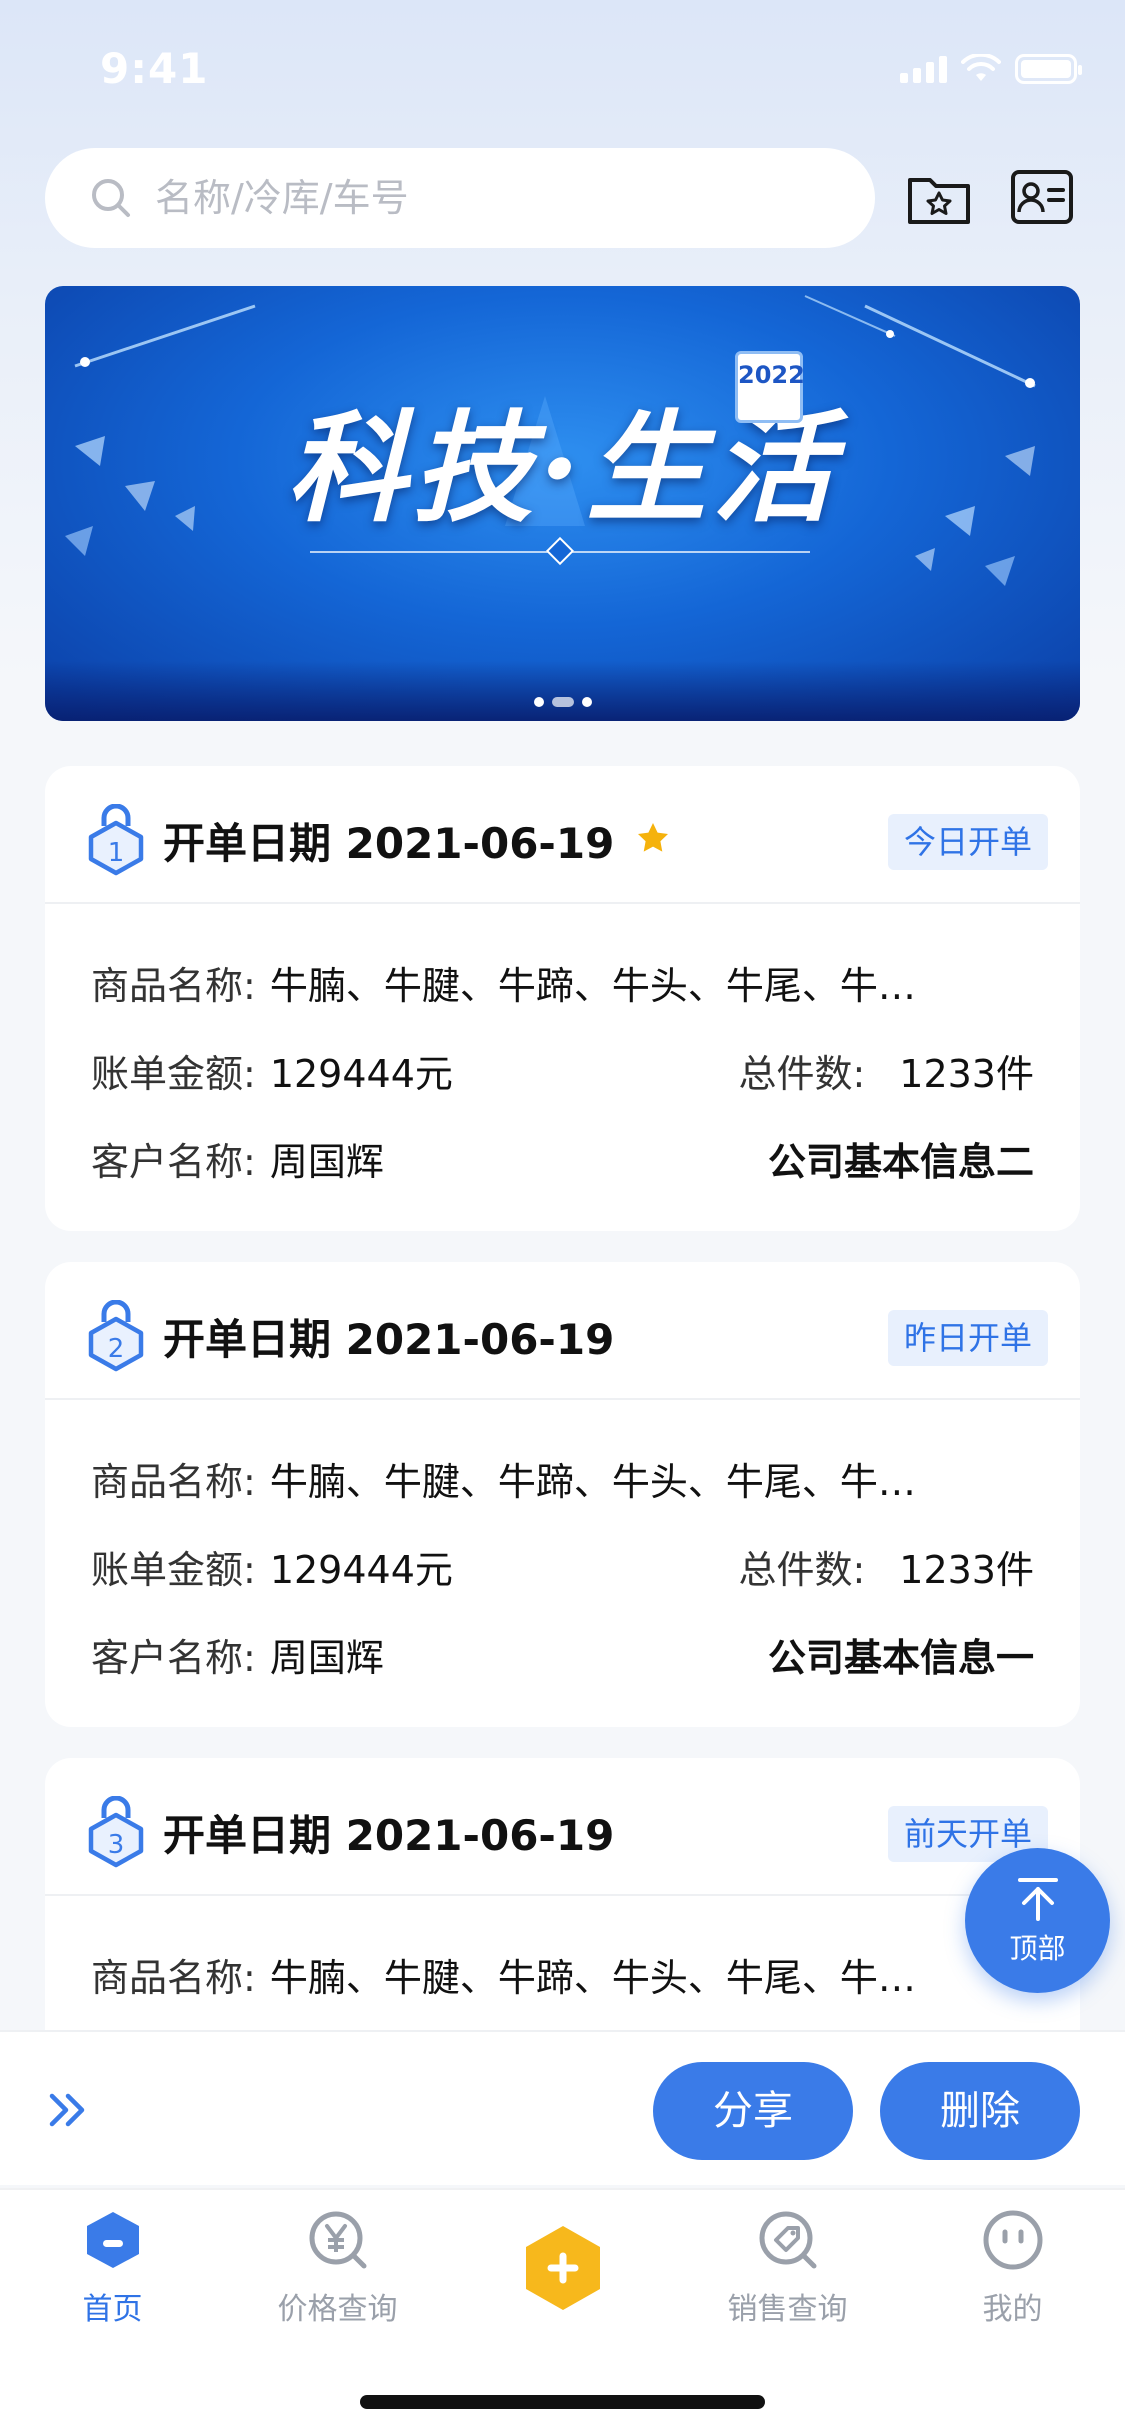 This screenshot has height=2436, width=1125. I want to click on status-icons, so click(991, 69).